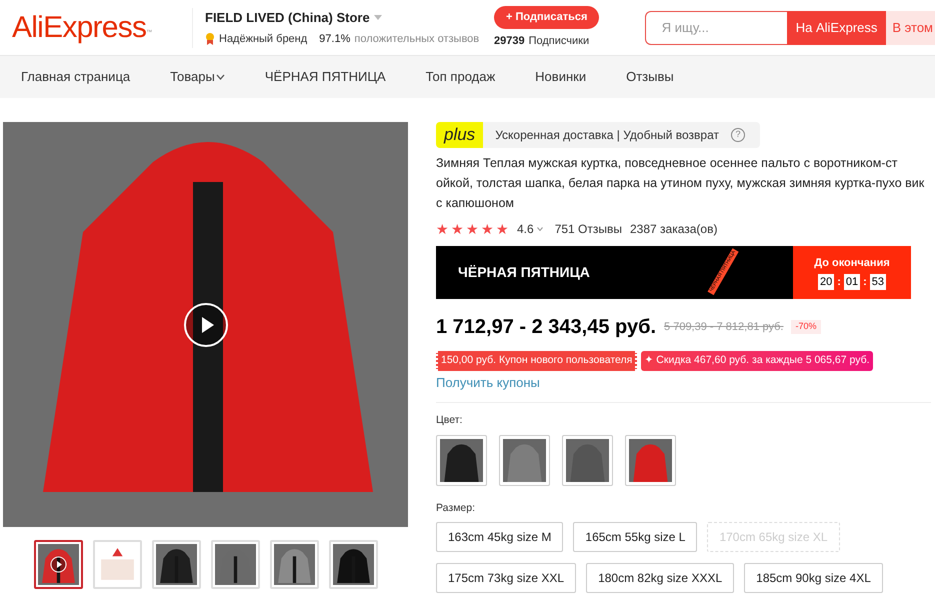 The width and height of the screenshot is (935, 597). What do you see at coordinates (674, 229) in the screenshot?
I see `orders-count: 2387 заказа(ов)` at bounding box center [674, 229].